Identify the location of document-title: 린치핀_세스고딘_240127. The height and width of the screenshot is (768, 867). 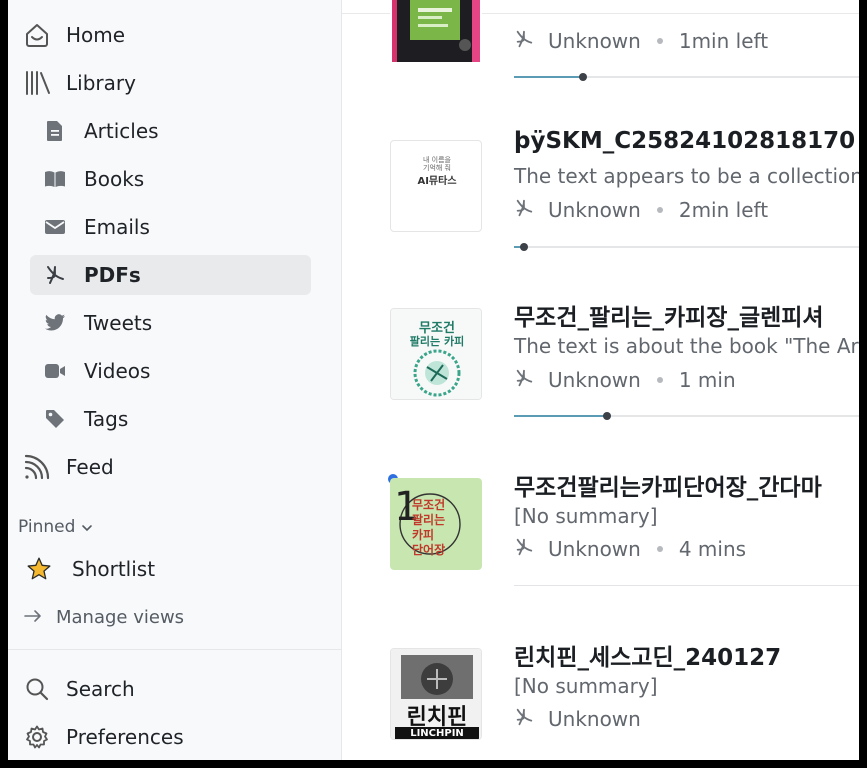
(648, 658).